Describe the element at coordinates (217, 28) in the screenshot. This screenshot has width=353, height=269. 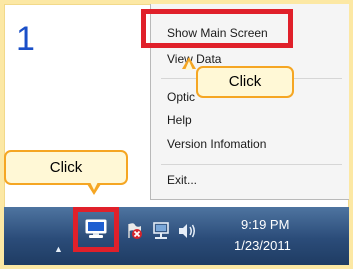
I see `show-main-screen-highlight` at that location.